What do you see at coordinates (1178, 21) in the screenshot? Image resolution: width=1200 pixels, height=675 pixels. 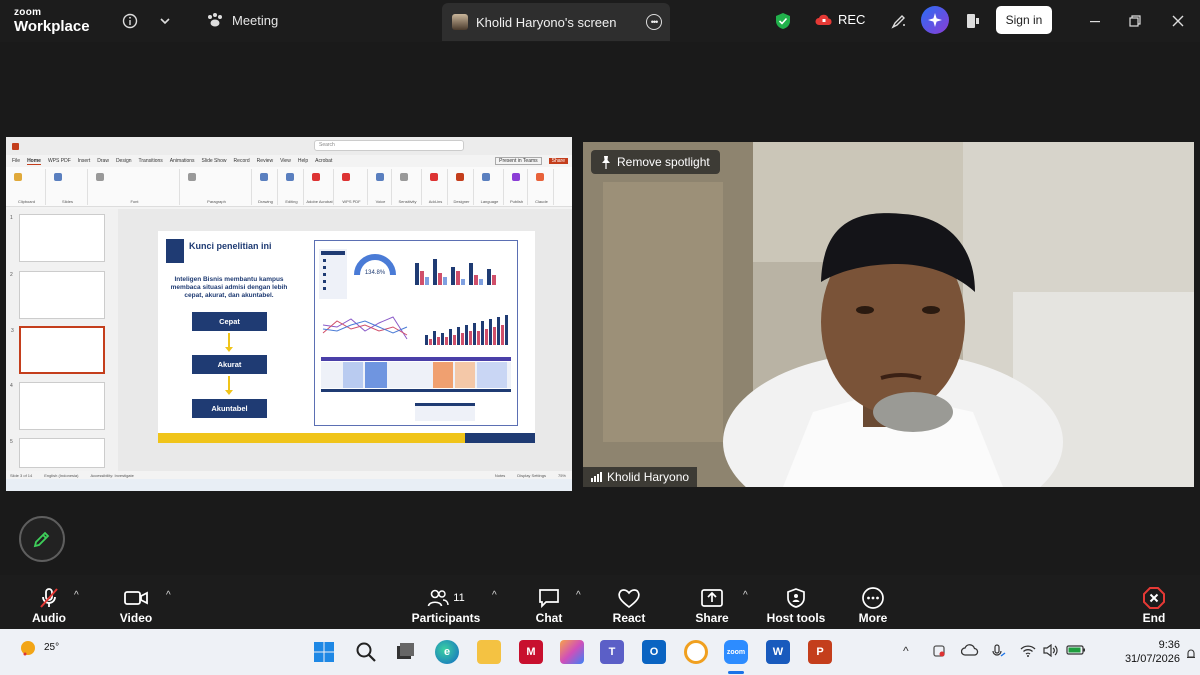 I see `close-icon` at bounding box center [1178, 21].